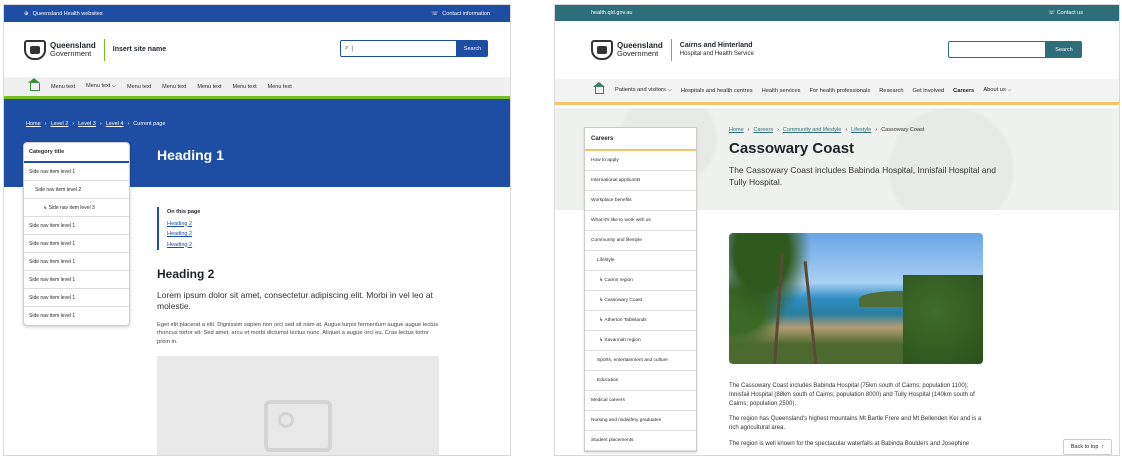 This screenshot has width=1122, height=461. I want to click on nav-item-research: Research, so click(891, 91).